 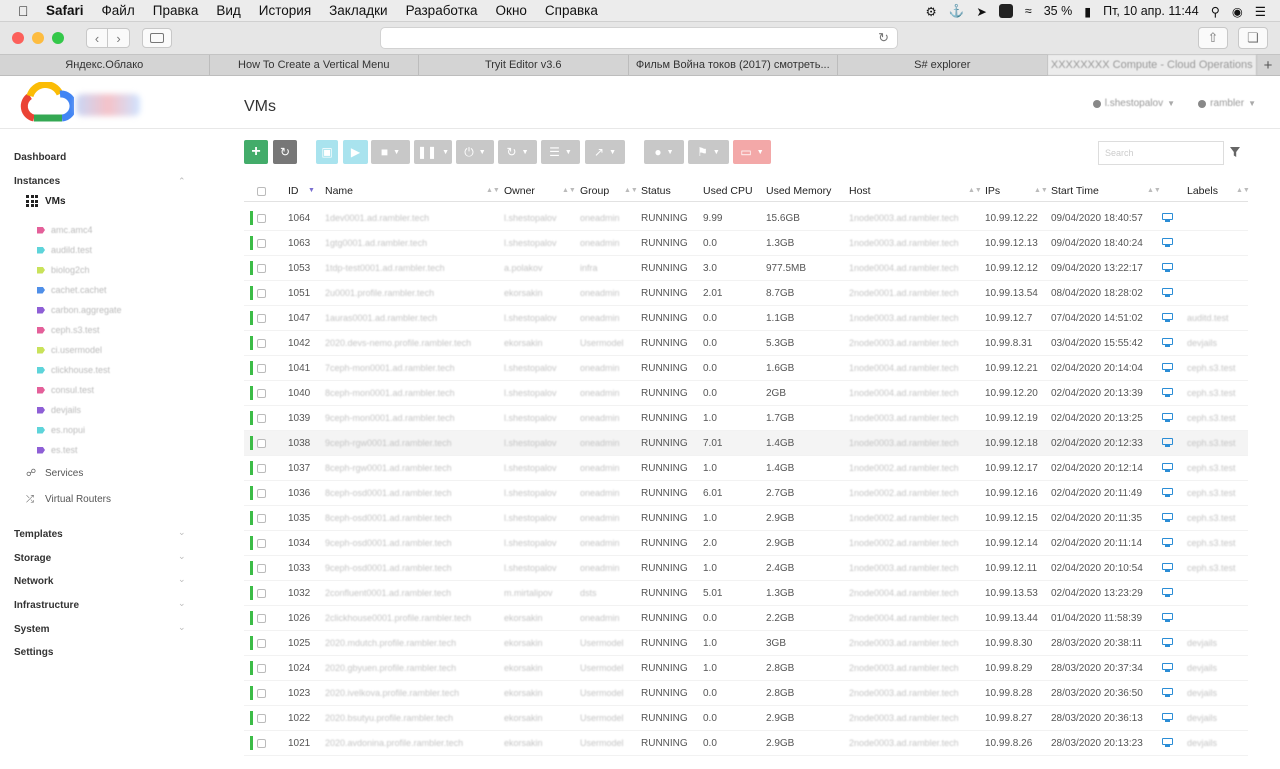 What do you see at coordinates (37, 181) in the screenshot?
I see `sidebar-item-instances: Instances` at bounding box center [37, 181].